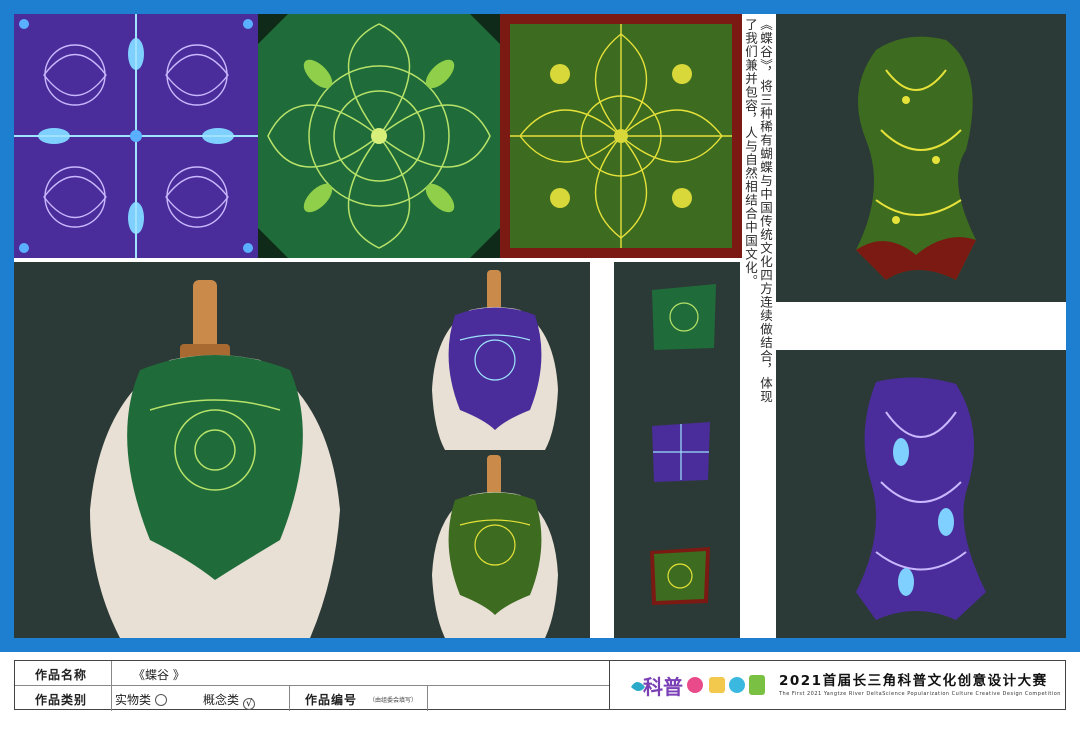 The height and width of the screenshot is (733, 1080). I want to click on contest-title: 2021首届长三角科普文化创意设计大赛, so click(913, 681).